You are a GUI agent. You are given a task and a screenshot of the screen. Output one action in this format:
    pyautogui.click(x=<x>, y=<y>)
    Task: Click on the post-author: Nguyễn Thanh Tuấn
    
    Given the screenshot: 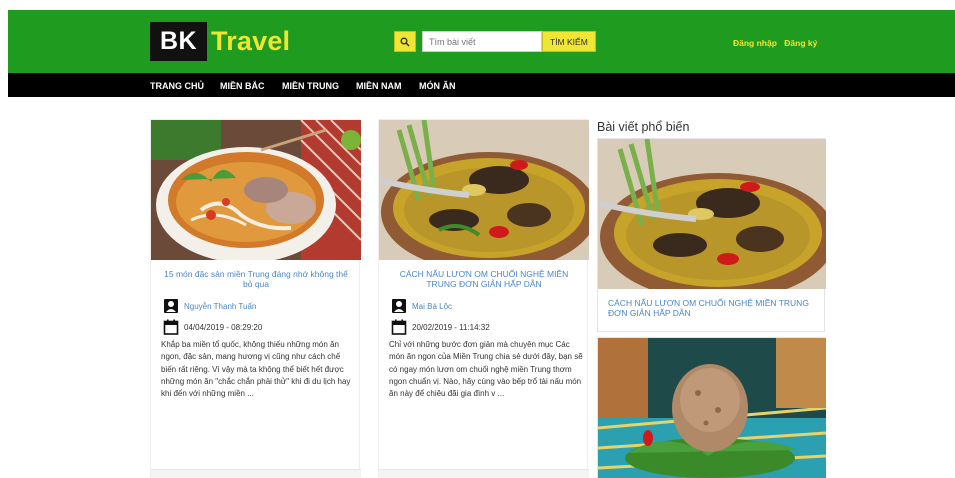 What is the action you would take?
    pyautogui.click(x=209, y=306)
    